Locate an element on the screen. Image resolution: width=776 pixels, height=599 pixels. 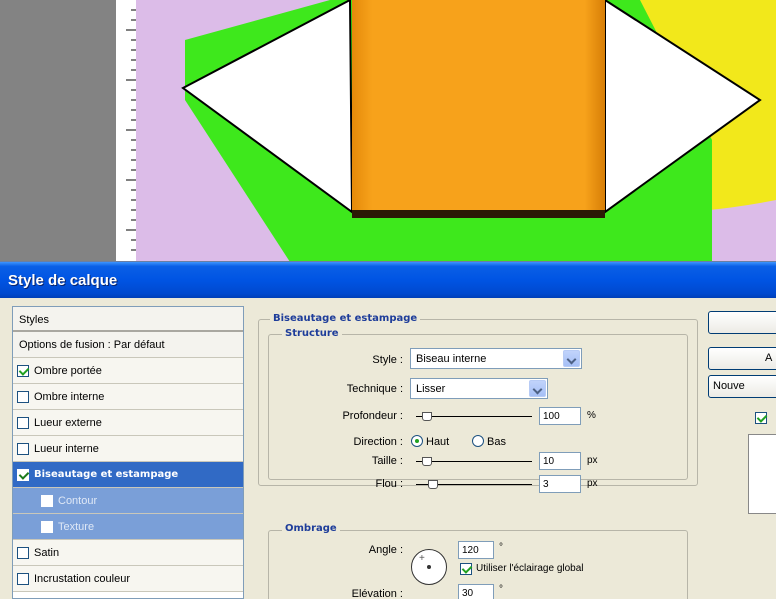
style-preview-thumbnail is located at coordinates (762, 474).